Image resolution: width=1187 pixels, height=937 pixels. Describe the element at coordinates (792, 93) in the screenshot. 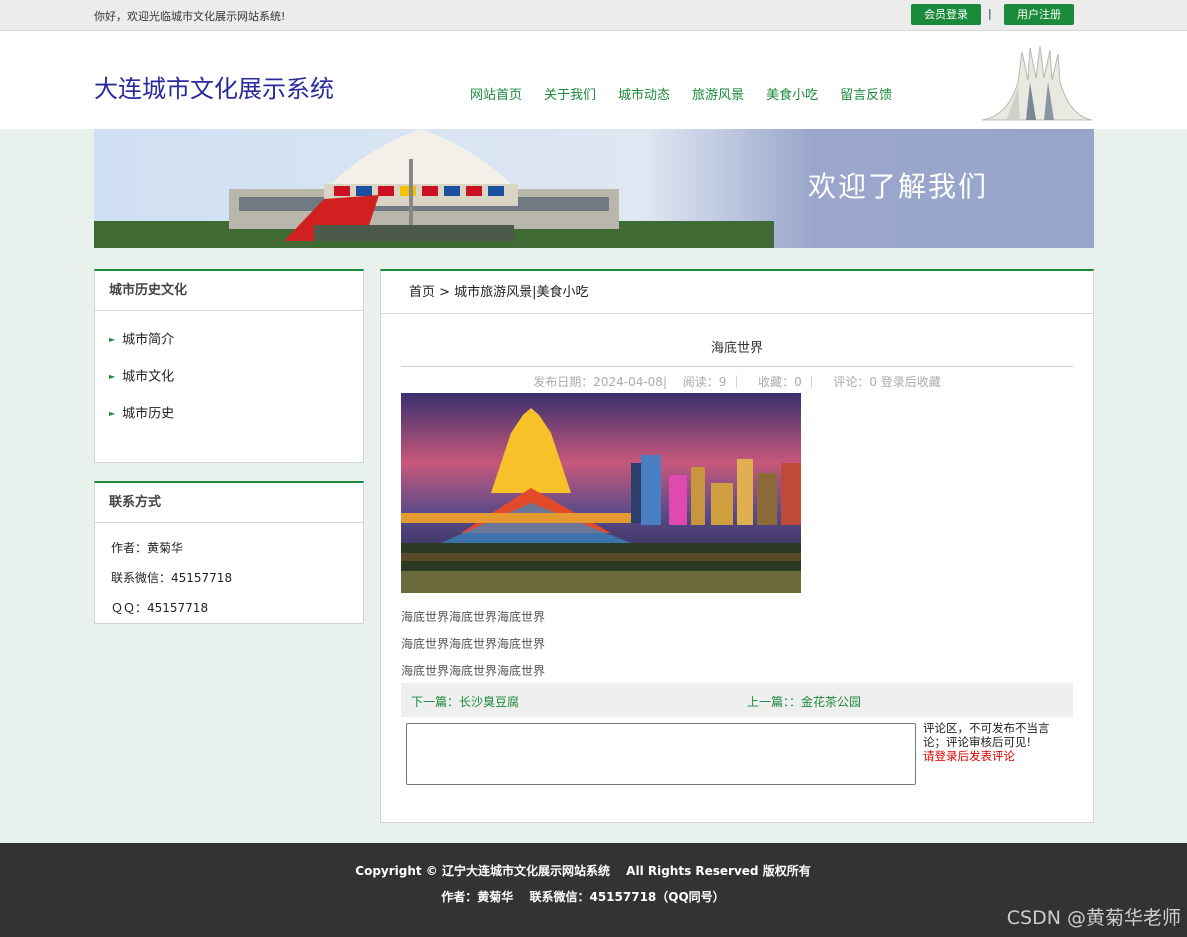

I see `nav-food: 美食小吃` at that location.